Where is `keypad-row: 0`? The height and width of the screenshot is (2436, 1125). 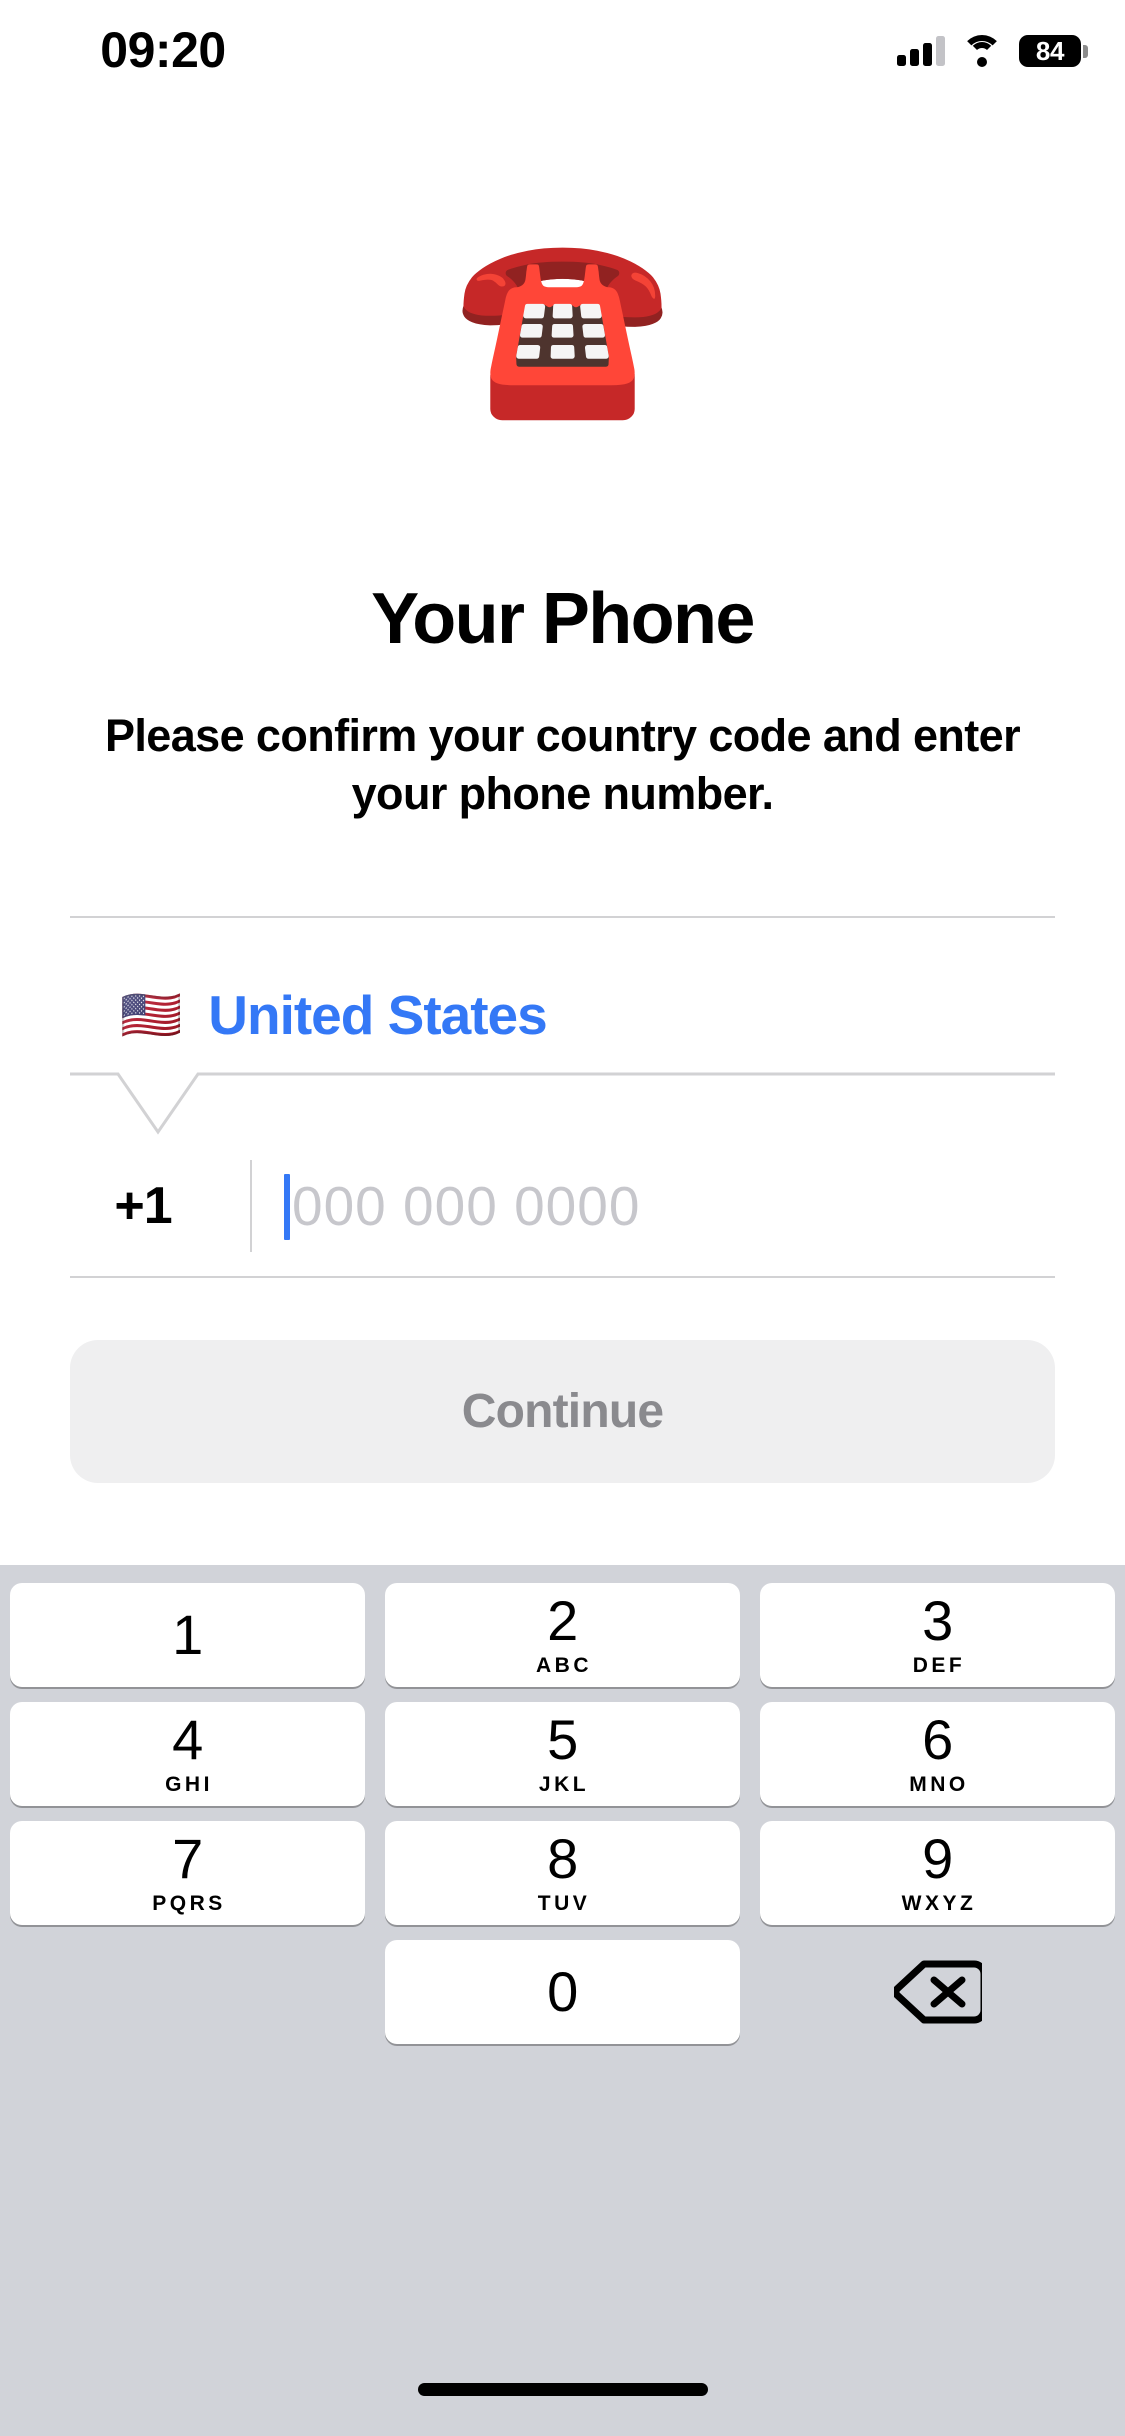 keypad-row: 0 is located at coordinates (562, 1992).